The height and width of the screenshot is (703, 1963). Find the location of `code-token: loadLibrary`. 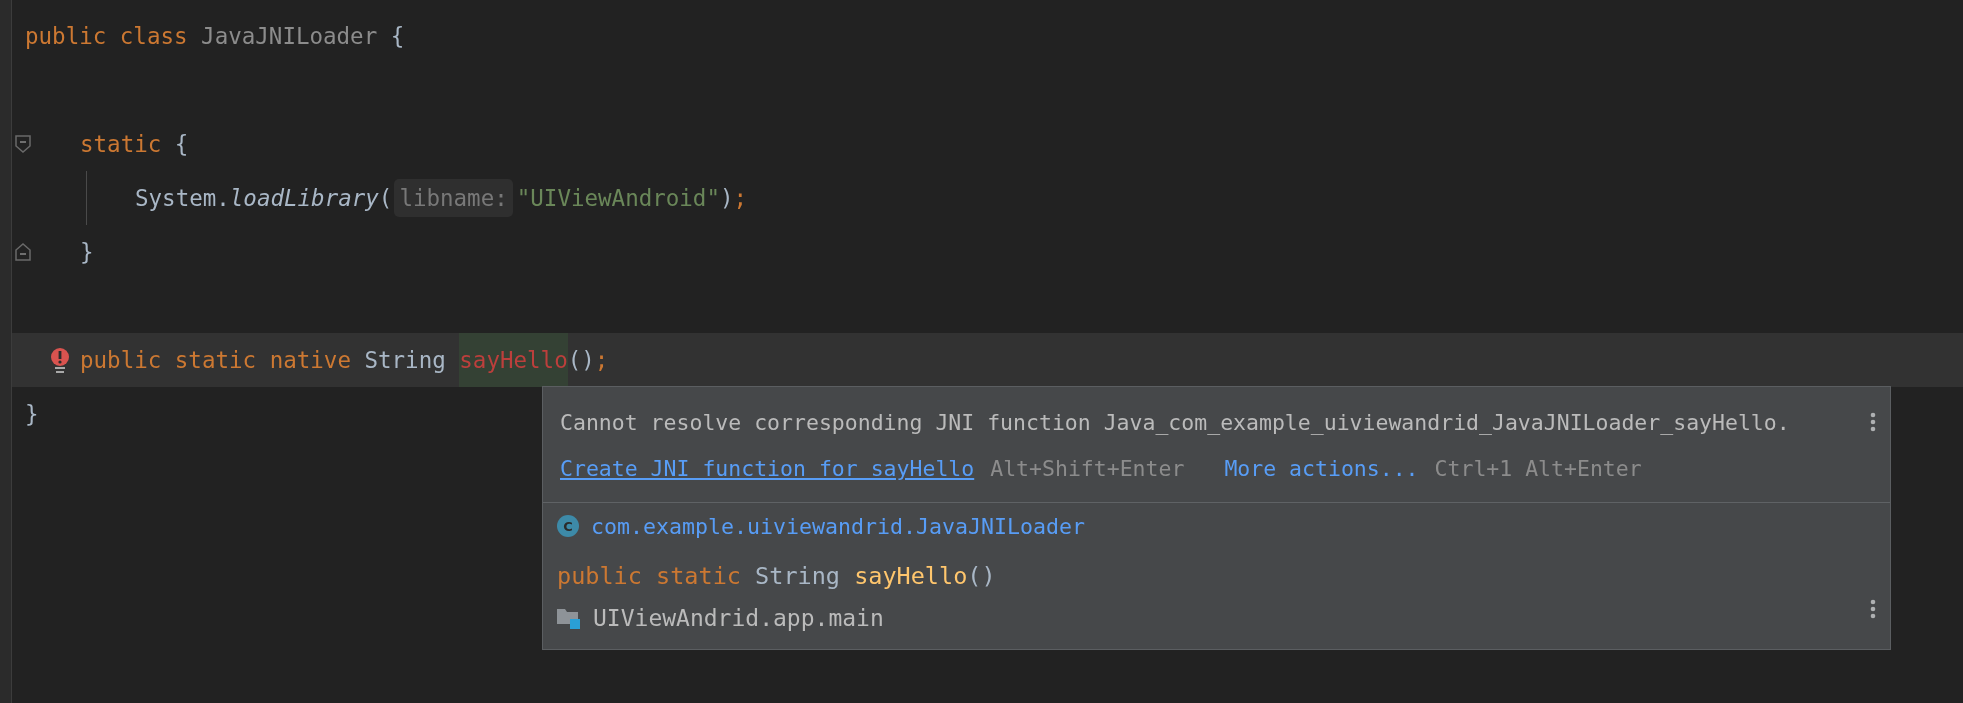

code-token: loadLibrary is located at coordinates (304, 198).